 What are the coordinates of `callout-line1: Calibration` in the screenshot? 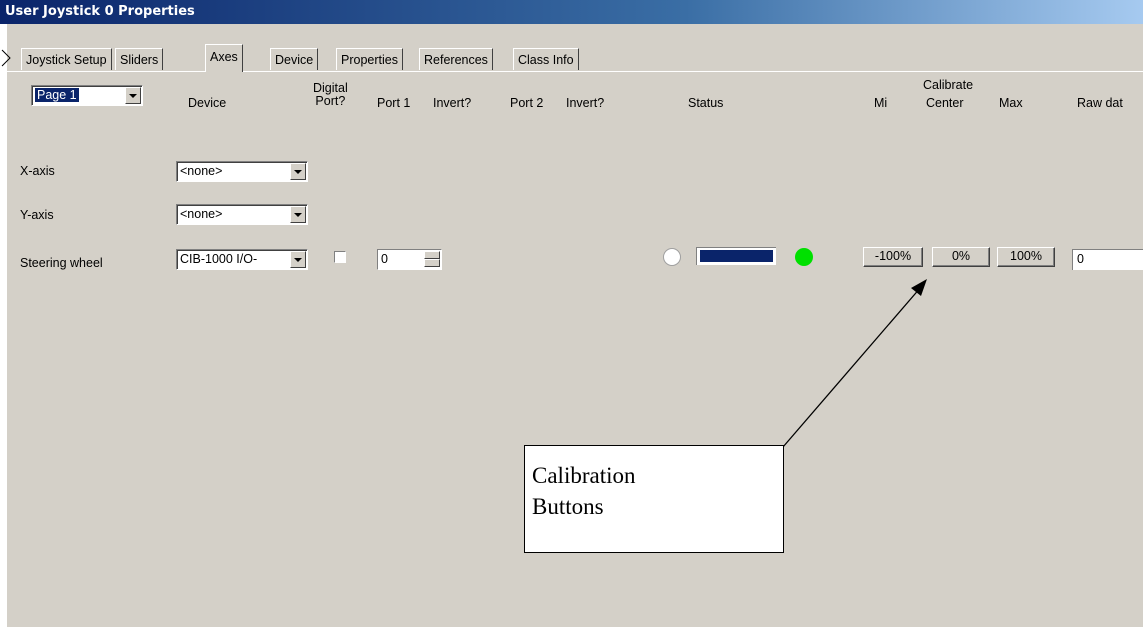 It's located at (584, 475).